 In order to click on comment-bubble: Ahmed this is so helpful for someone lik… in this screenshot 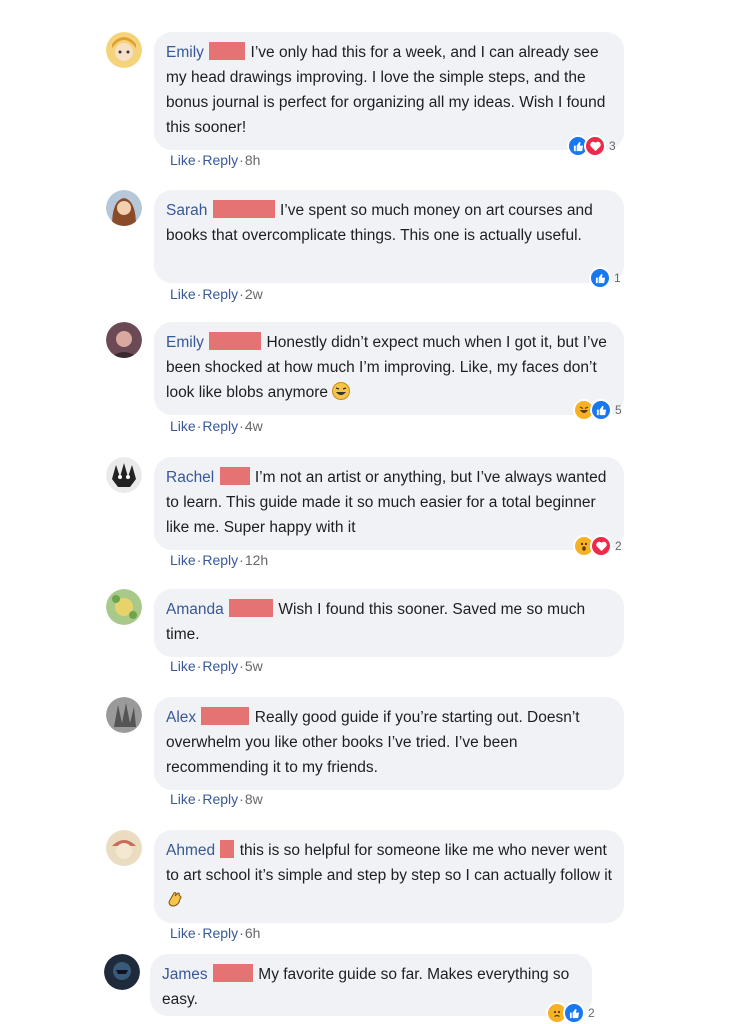, I will do `click(389, 876)`.